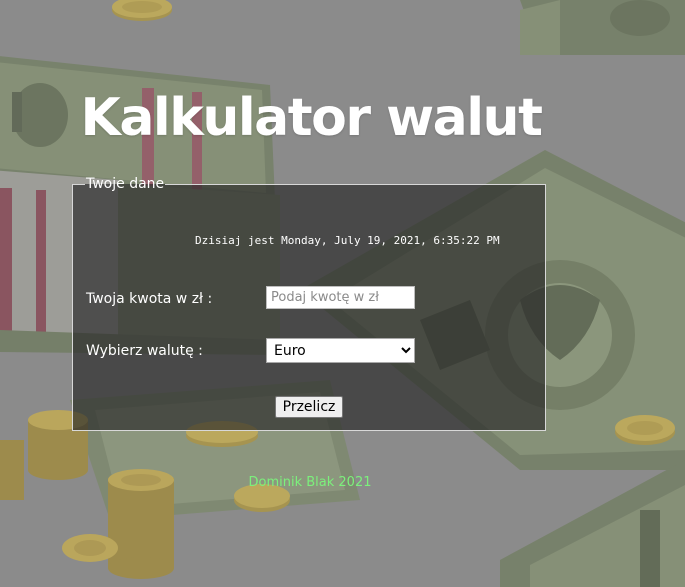 The width and height of the screenshot is (685, 587). Describe the element at coordinates (309, 407) in the screenshot. I see `calculate-button: Przelicz` at that location.